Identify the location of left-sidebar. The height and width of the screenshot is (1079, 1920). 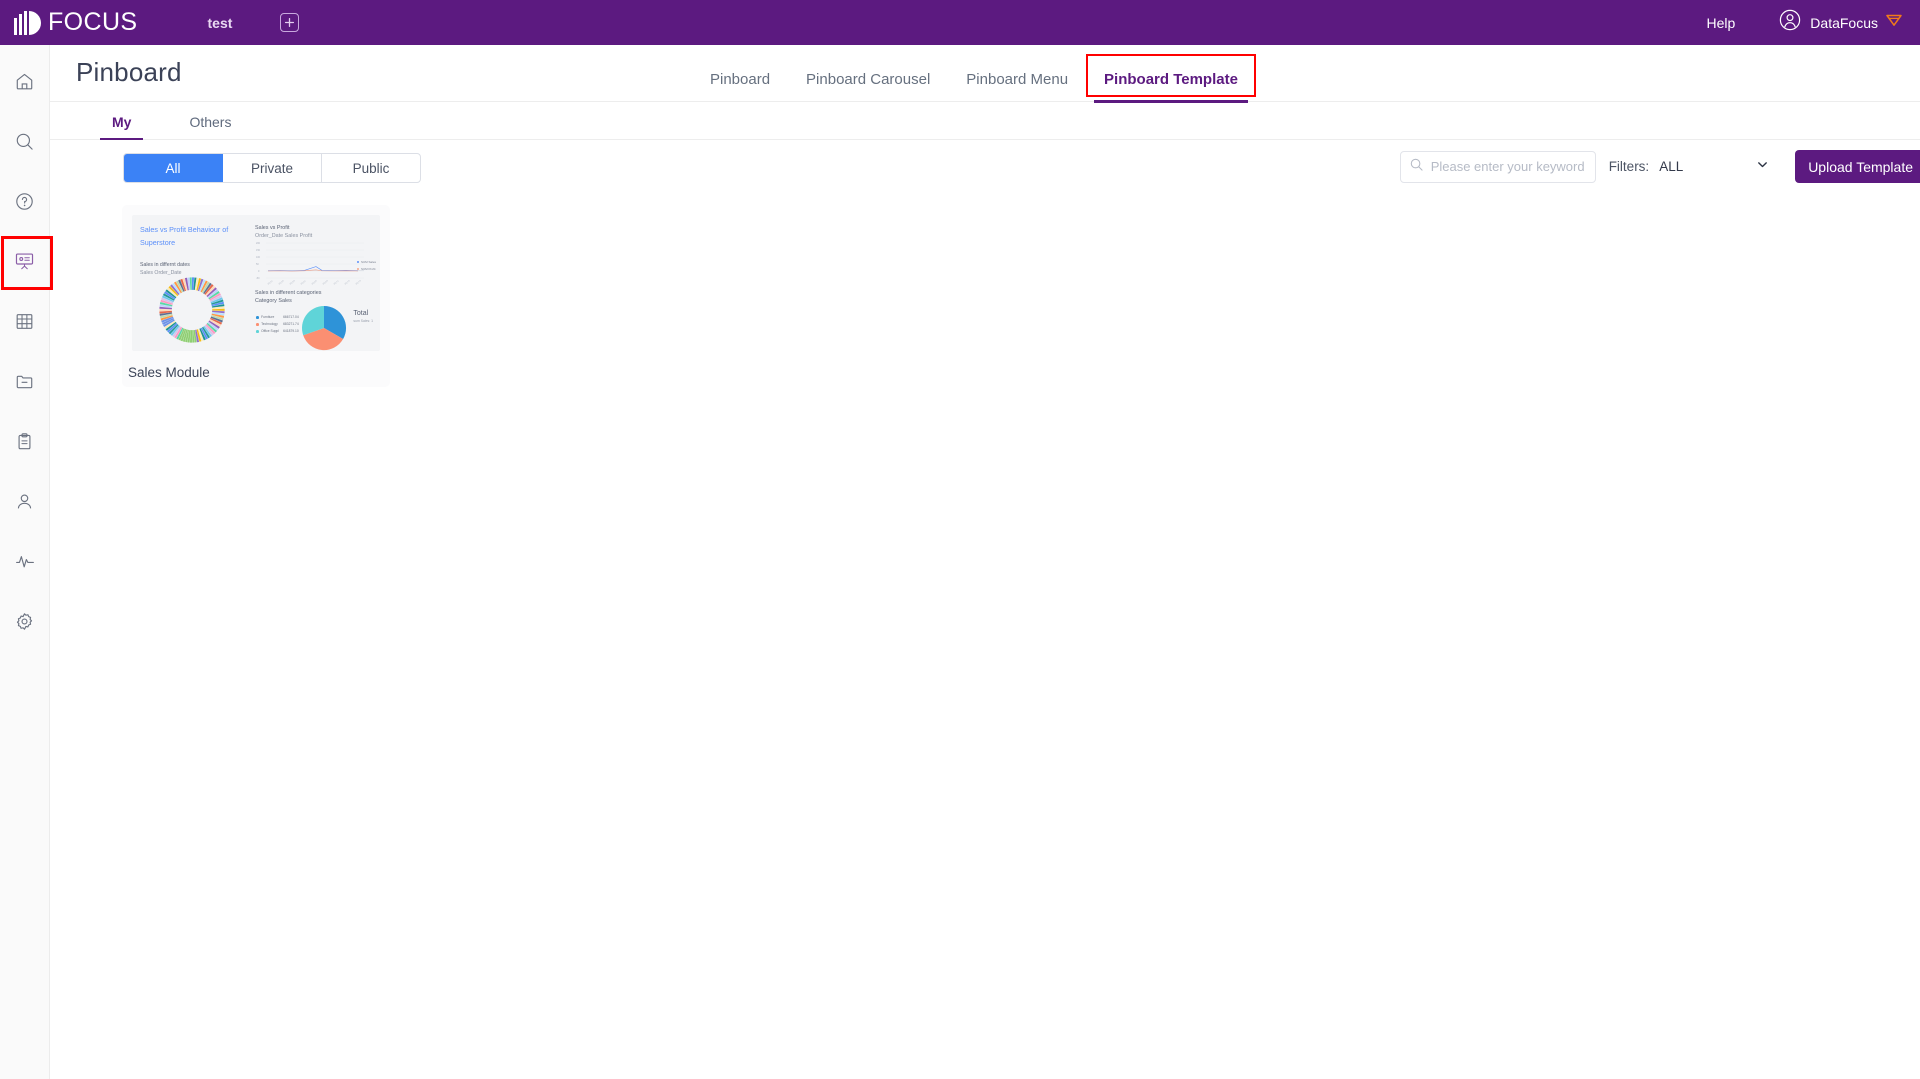
(26, 562).